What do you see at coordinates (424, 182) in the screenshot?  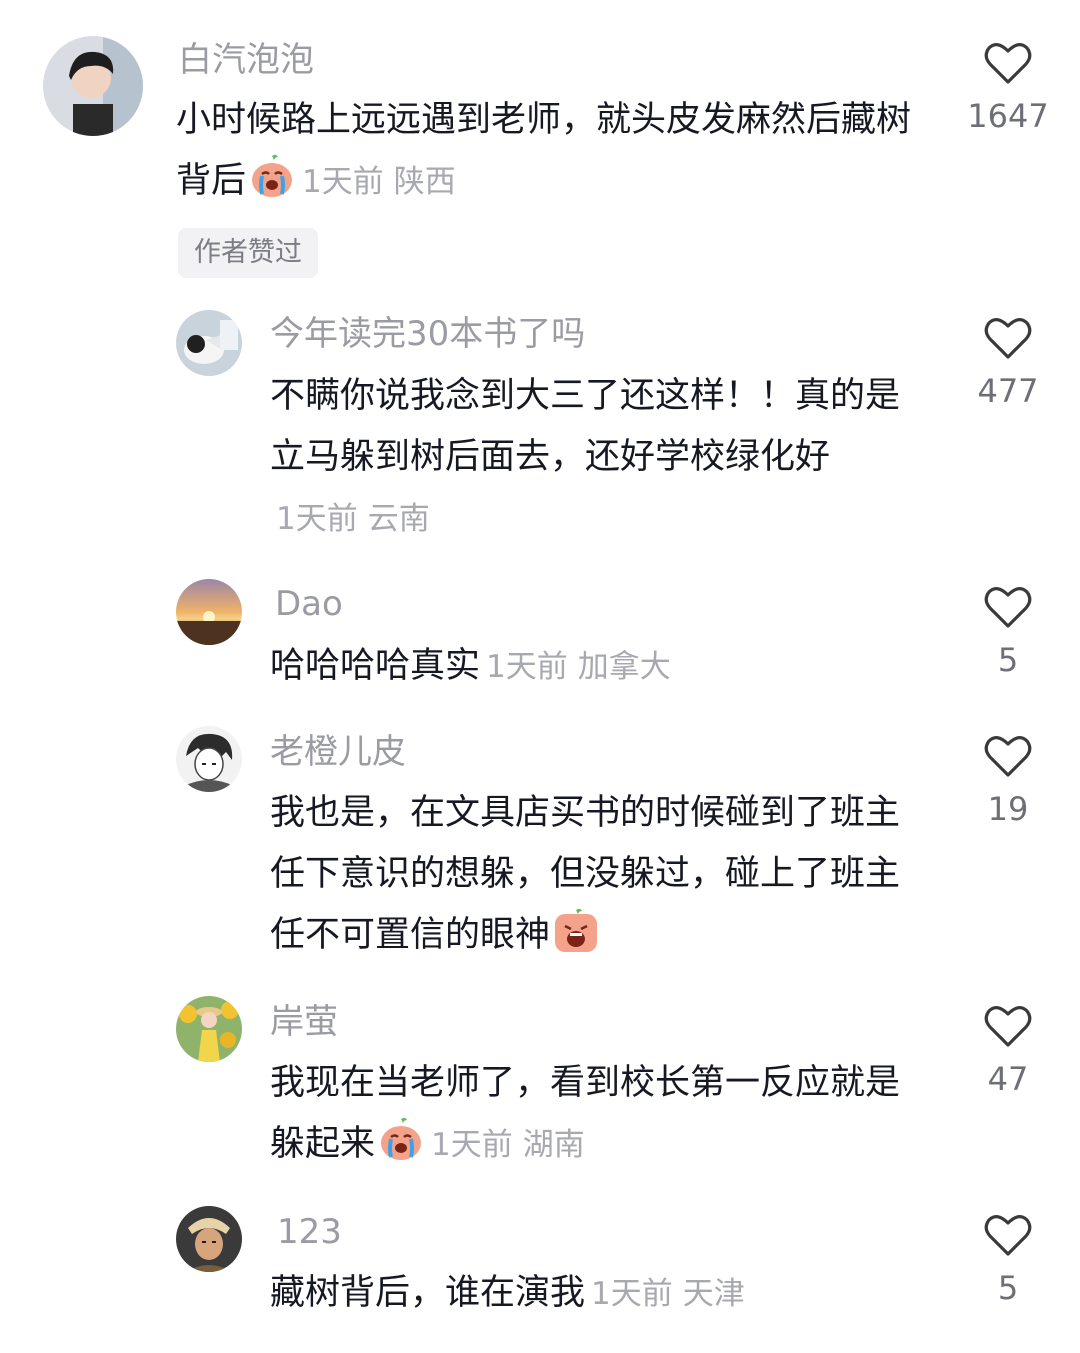 I see `comment-location: 陕西` at bounding box center [424, 182].